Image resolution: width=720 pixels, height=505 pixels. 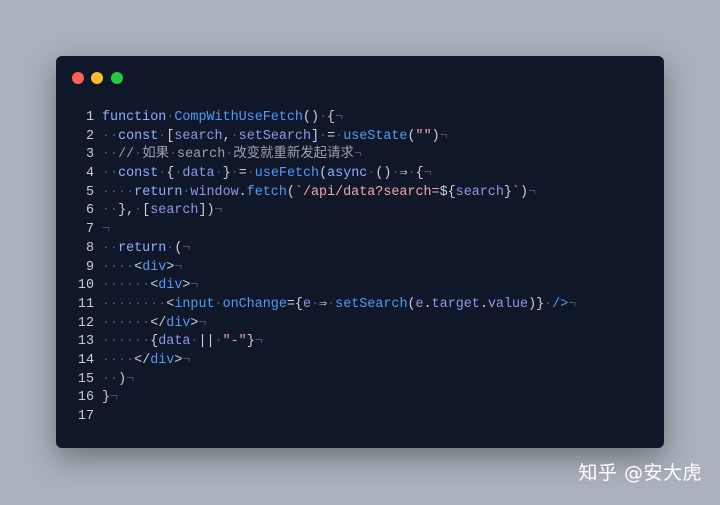 I want to click on code-token: onChange, so click(x=254, y=304).